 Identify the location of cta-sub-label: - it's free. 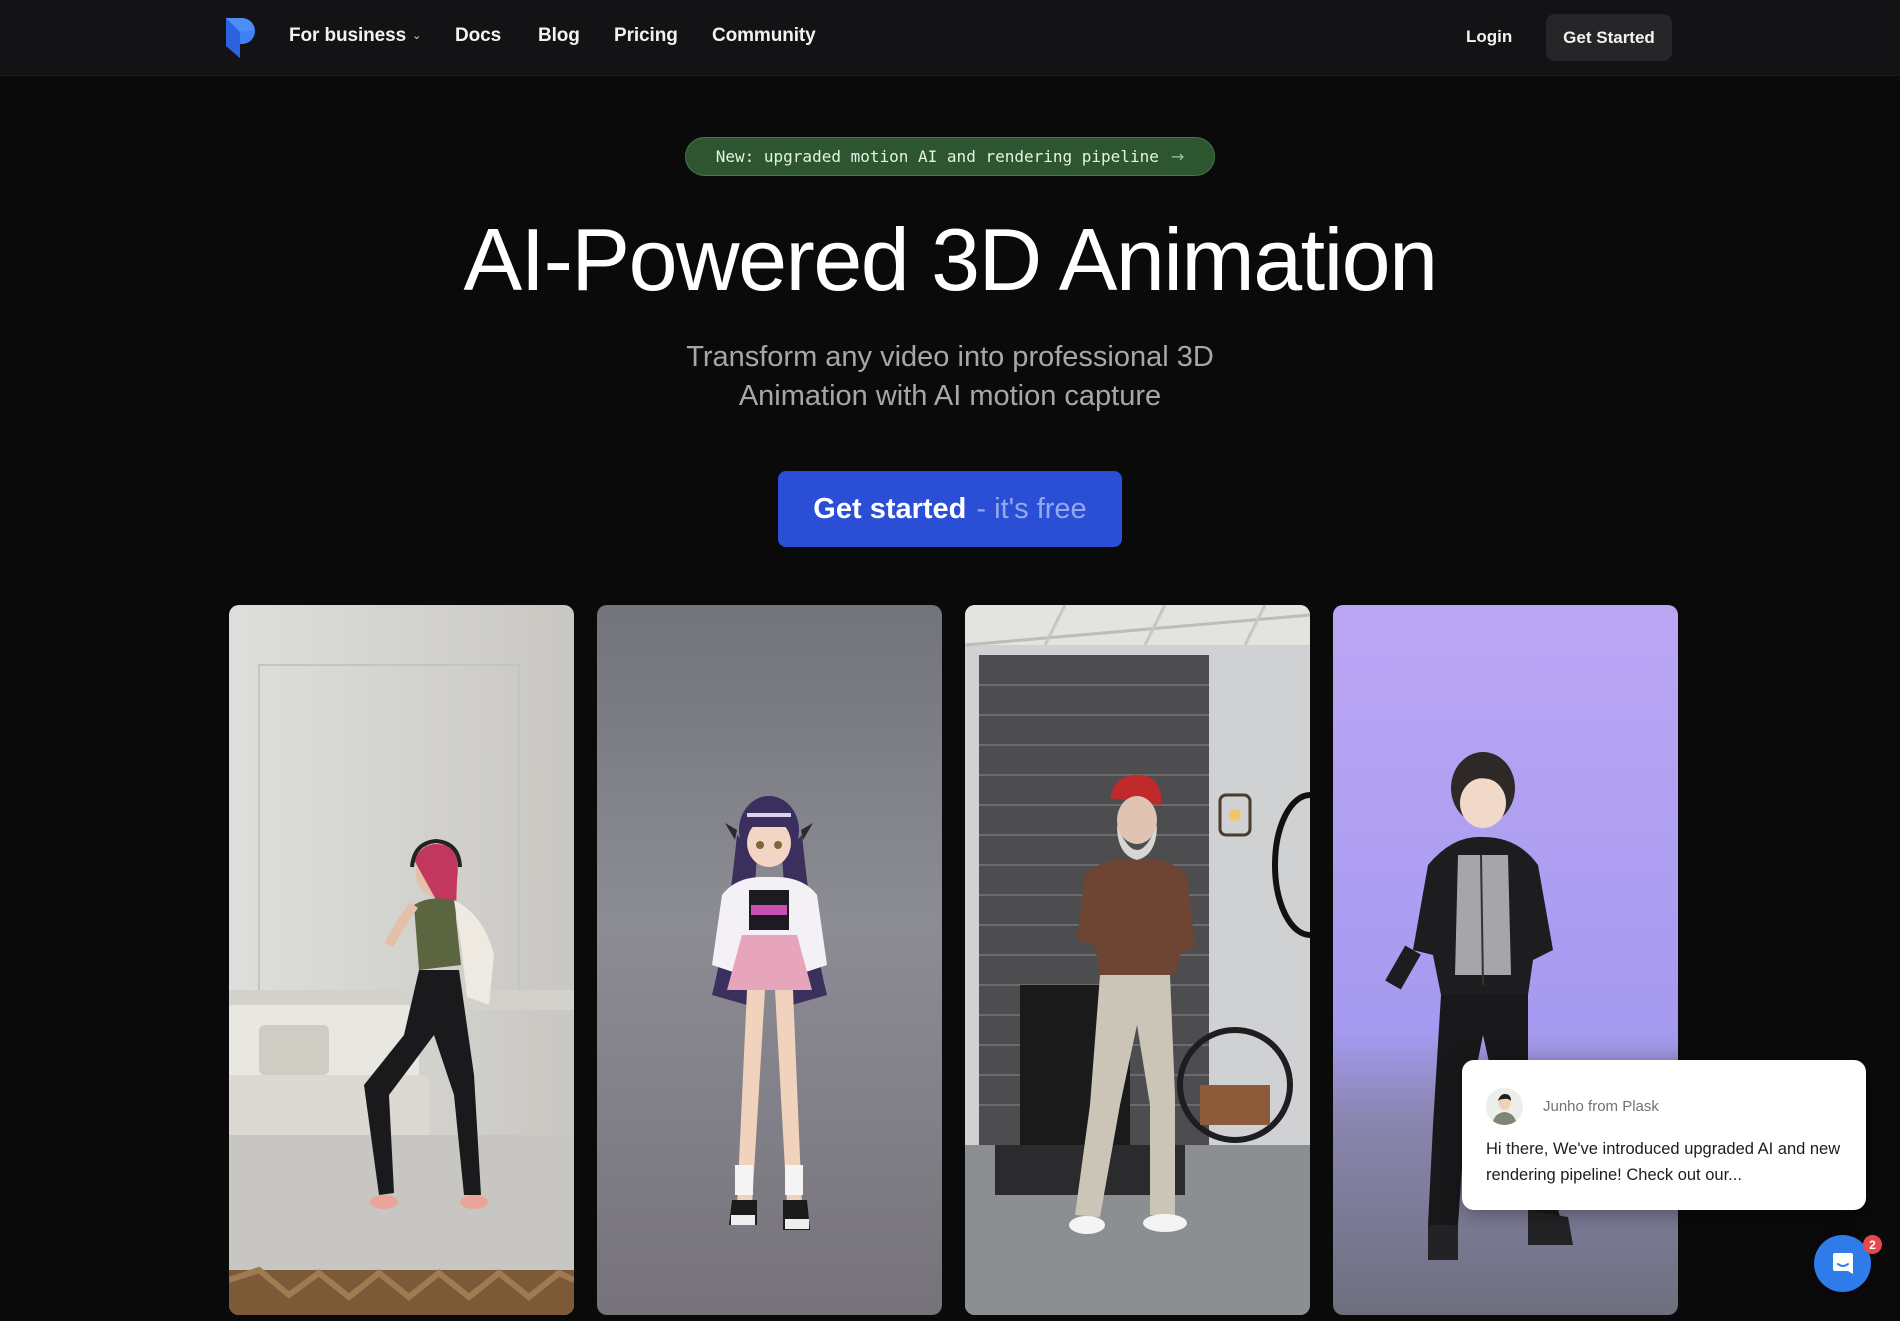
(1031, 508).